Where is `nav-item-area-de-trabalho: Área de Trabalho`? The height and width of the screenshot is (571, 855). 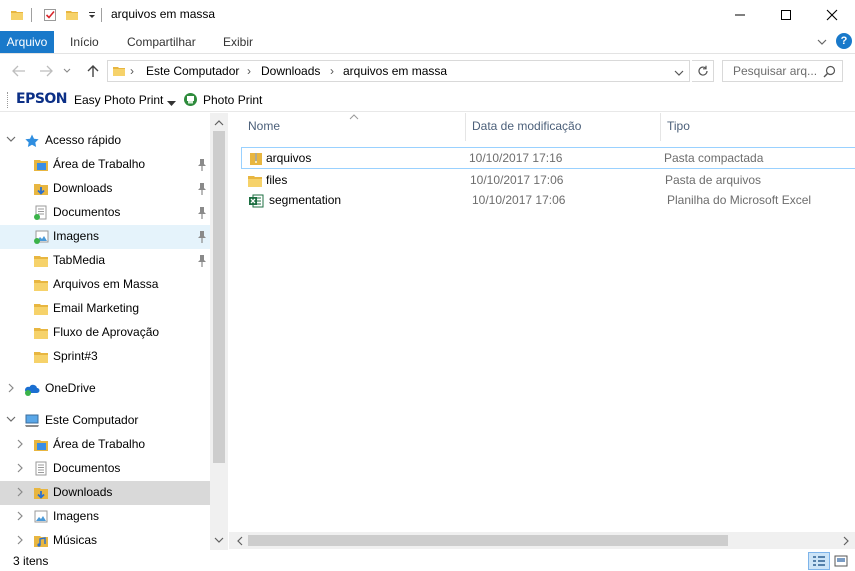
nav-item-area-de-trabalho: Área de Trabalho is located at coordinates (105, 165).